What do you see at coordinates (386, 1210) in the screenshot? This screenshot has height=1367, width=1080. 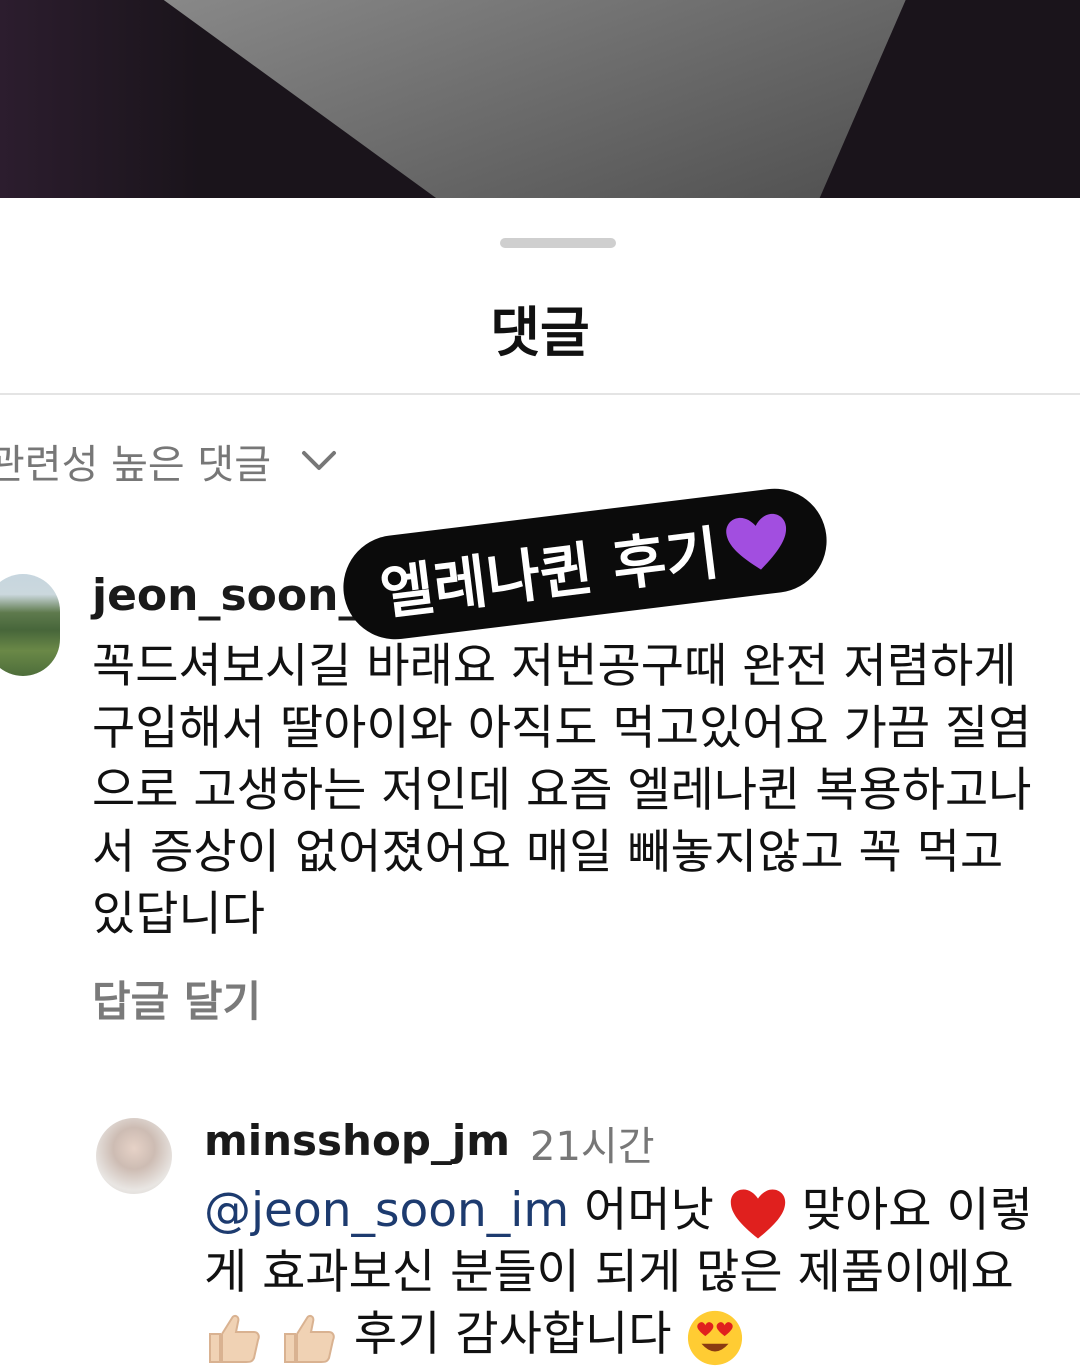 I see `mention-link: @jeon_soon_im` at bounding box center [386, 1210].